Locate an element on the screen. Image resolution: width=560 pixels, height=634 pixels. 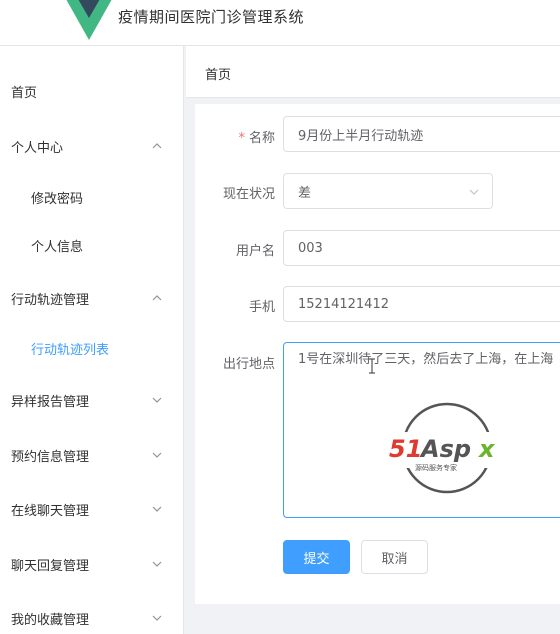
text-cursor-icon is located at coordinates (372, 366).